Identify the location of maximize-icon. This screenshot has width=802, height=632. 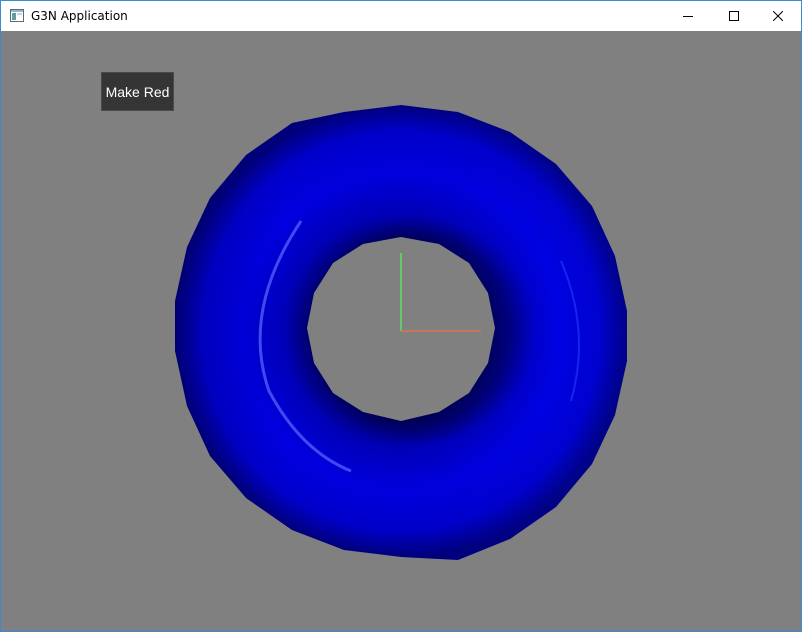
(734, 16).